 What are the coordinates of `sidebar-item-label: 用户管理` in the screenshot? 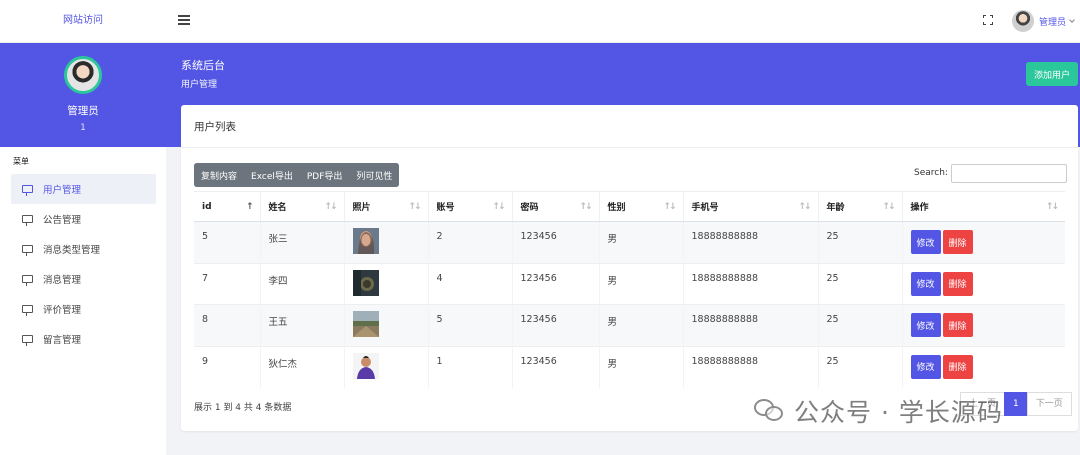 It's located at (62, 190).